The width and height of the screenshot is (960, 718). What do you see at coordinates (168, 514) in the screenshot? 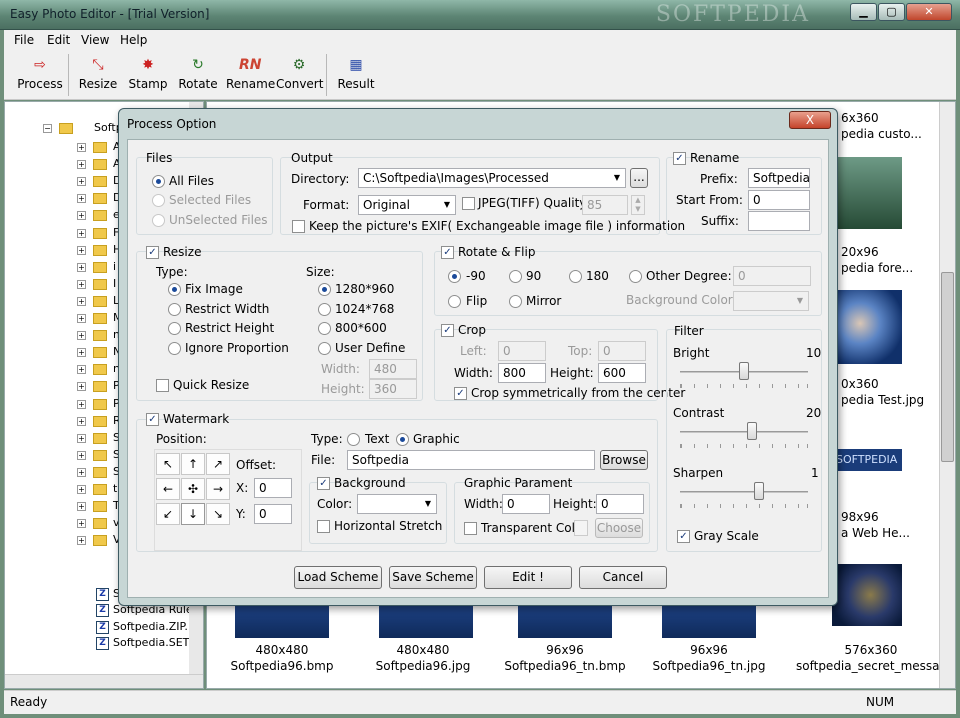
I see `position-arrow-button: ↙` at bounding box center [168, 514].